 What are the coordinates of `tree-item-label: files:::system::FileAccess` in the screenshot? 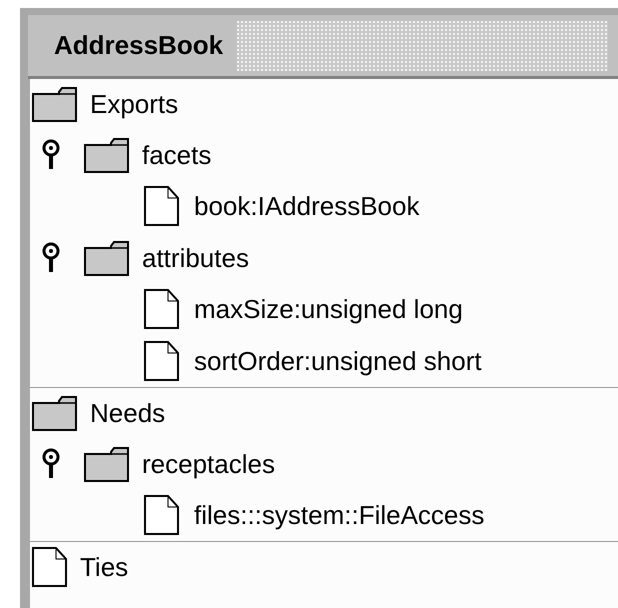 It's located at (339, 515).